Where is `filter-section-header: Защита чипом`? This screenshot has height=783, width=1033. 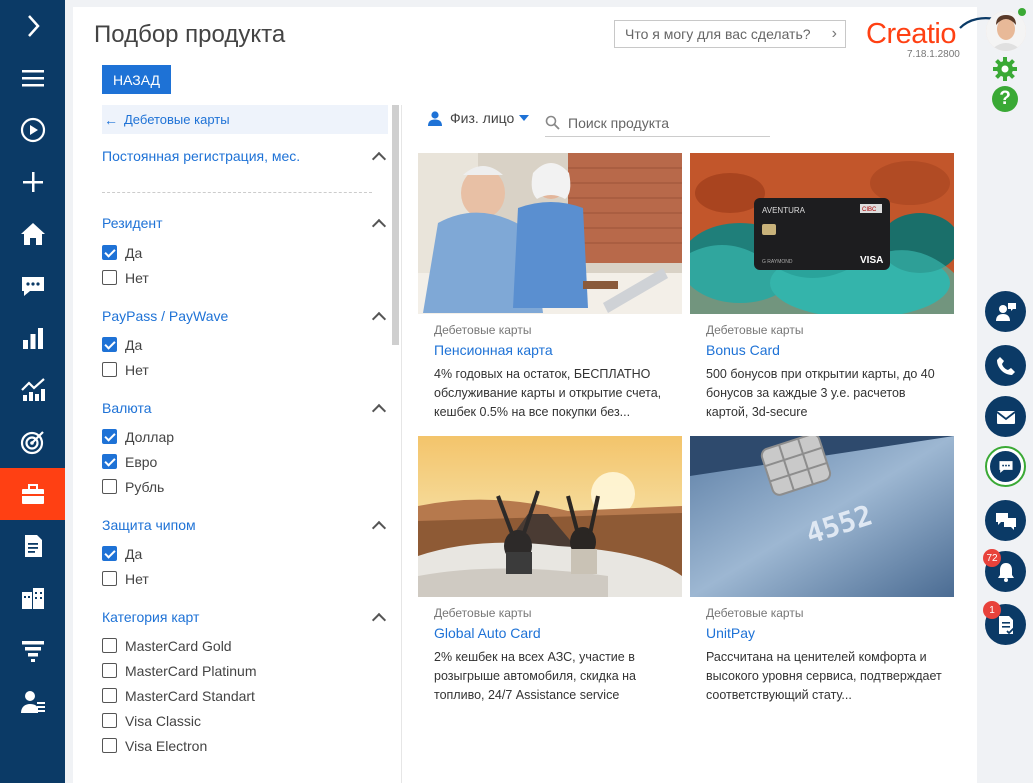 filter-section-header: Защита чипом is located at coordinates (245, 525).